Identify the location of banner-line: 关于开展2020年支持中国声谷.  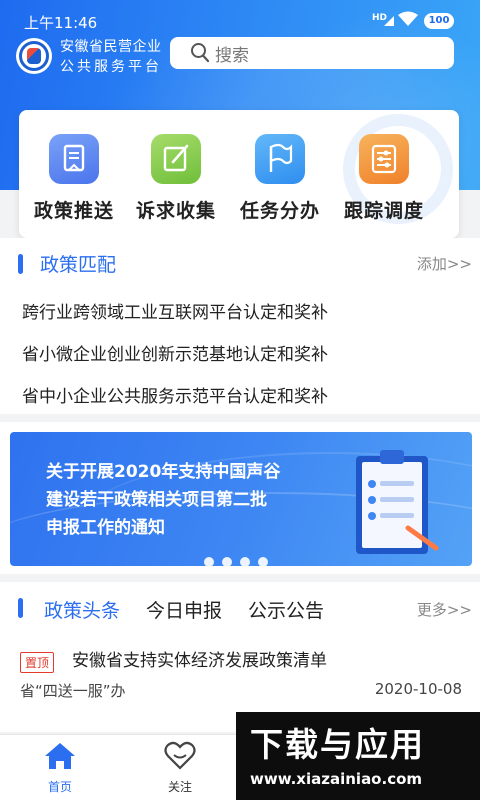
(163, 472).